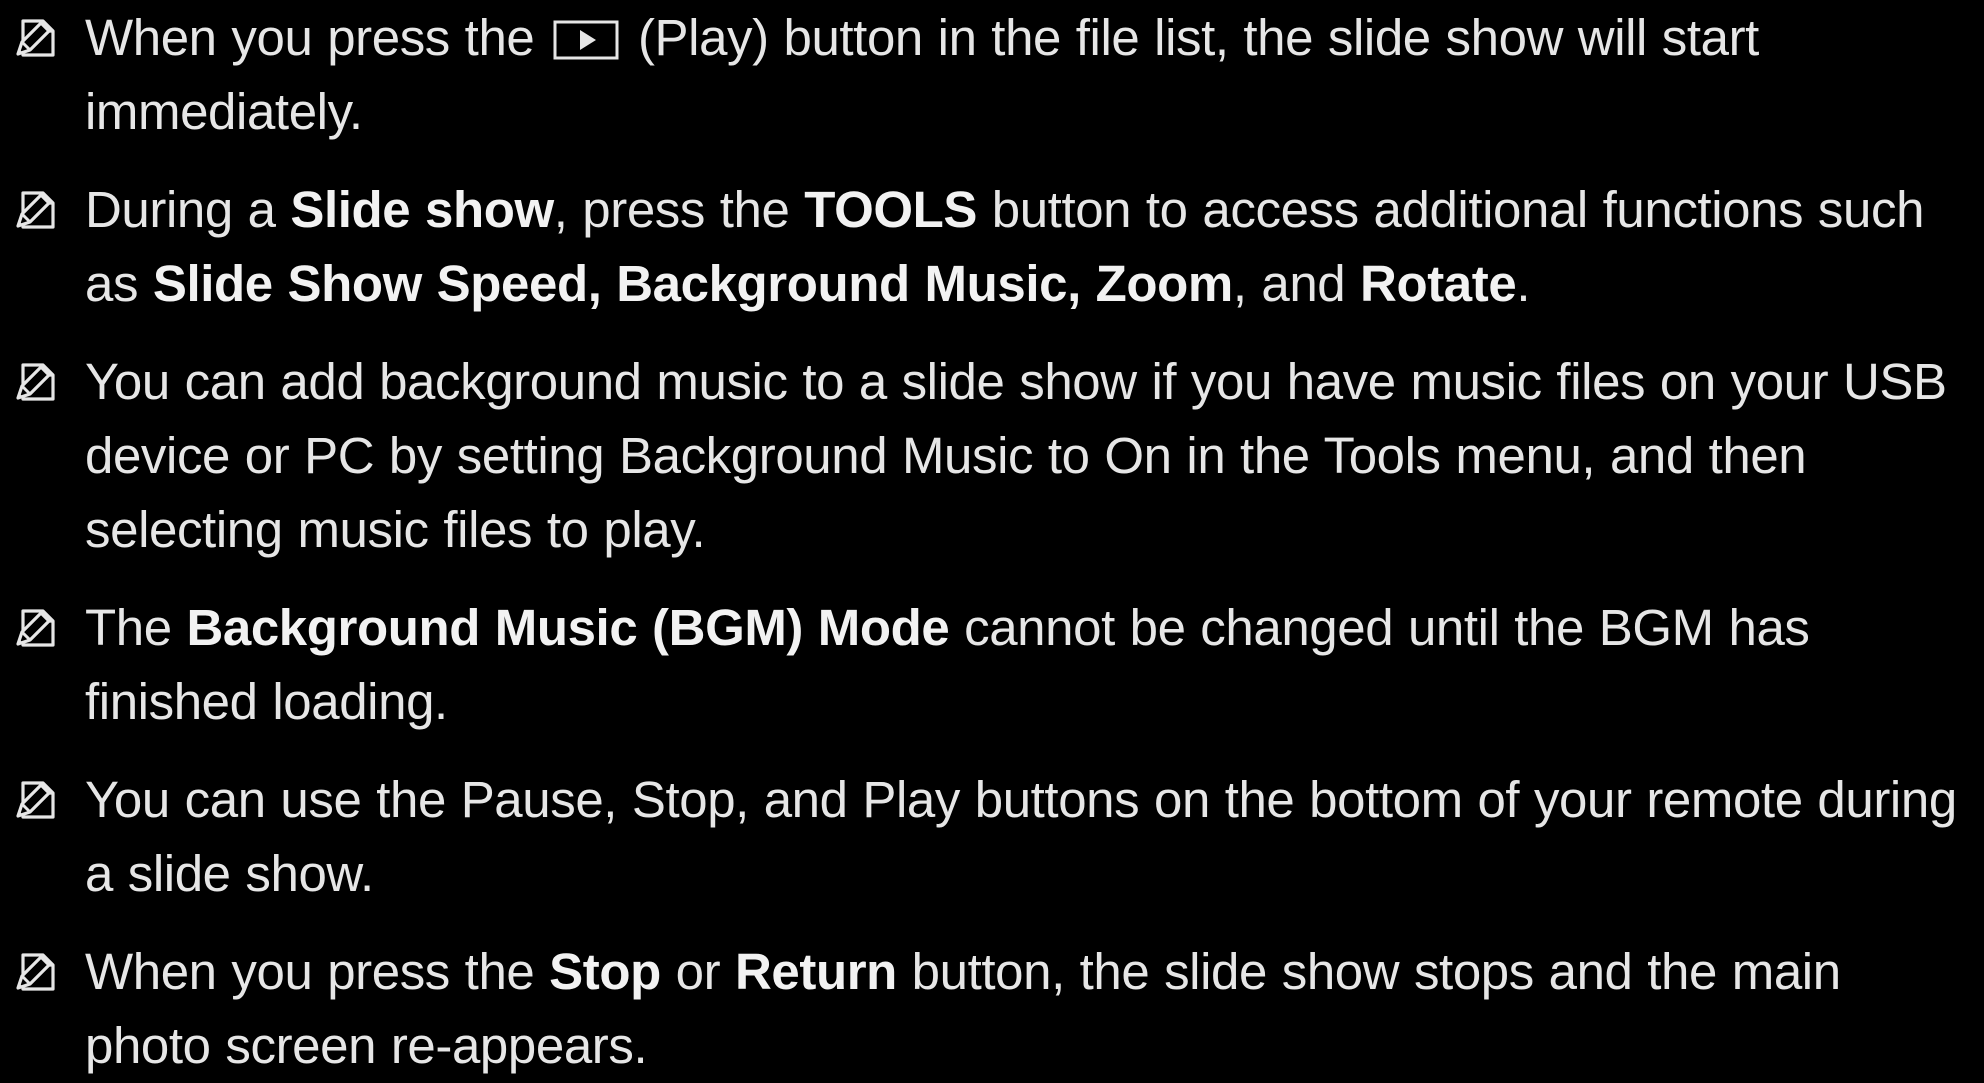 This screenshot has width=1984, height=1083. I want to click on note-text-part: , and, so click(1296, 283).